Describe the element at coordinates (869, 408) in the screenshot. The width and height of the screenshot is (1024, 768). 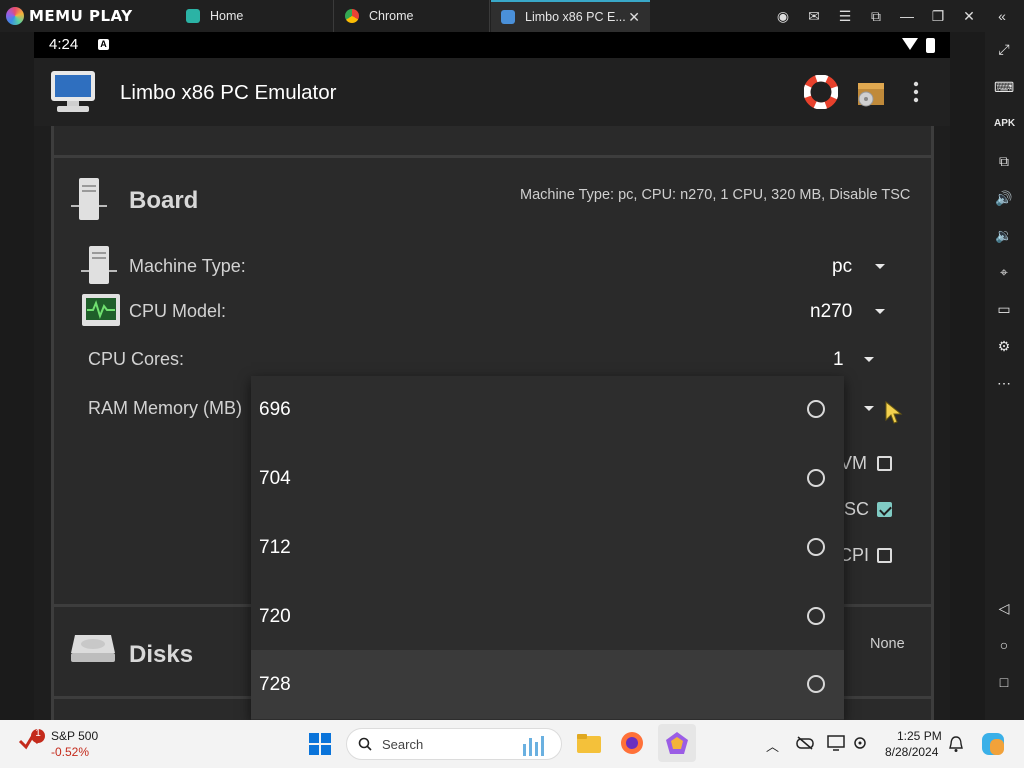
I see `ram-dropdown-icon` at that location.